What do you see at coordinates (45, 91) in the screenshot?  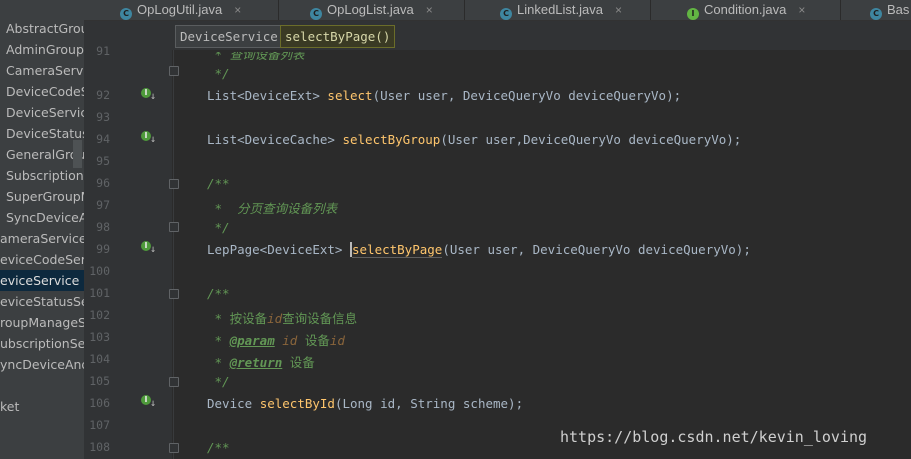 I see `tree-item: DeviceCodeS` at bounding box center [45, 91].